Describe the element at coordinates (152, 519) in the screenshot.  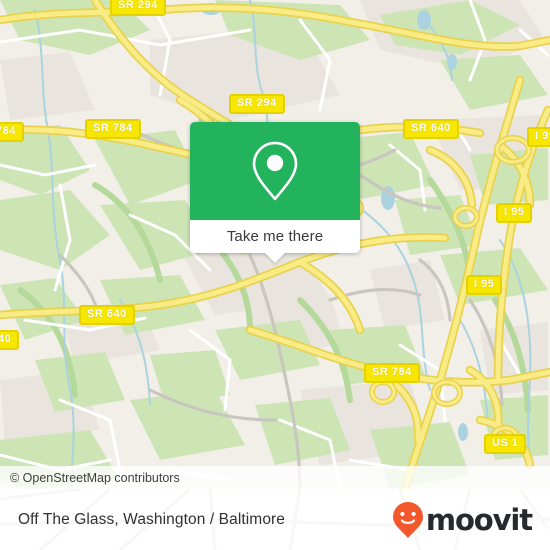
I see `page-title: Off The Glass, Washington / Baltimore` at that location.